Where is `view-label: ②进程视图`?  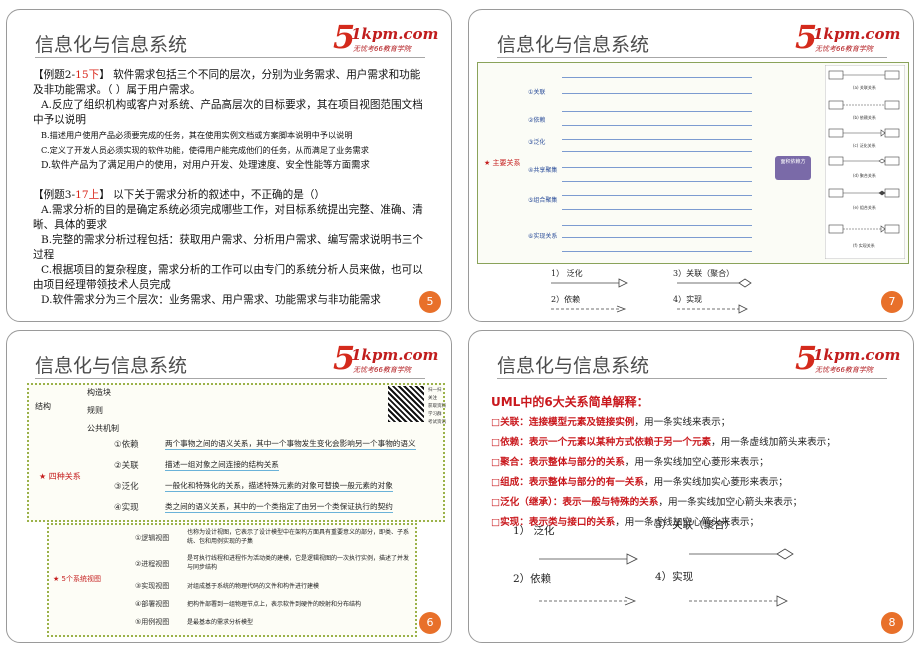 view-label: ②进程视图 is located at coordinates (152, 564).